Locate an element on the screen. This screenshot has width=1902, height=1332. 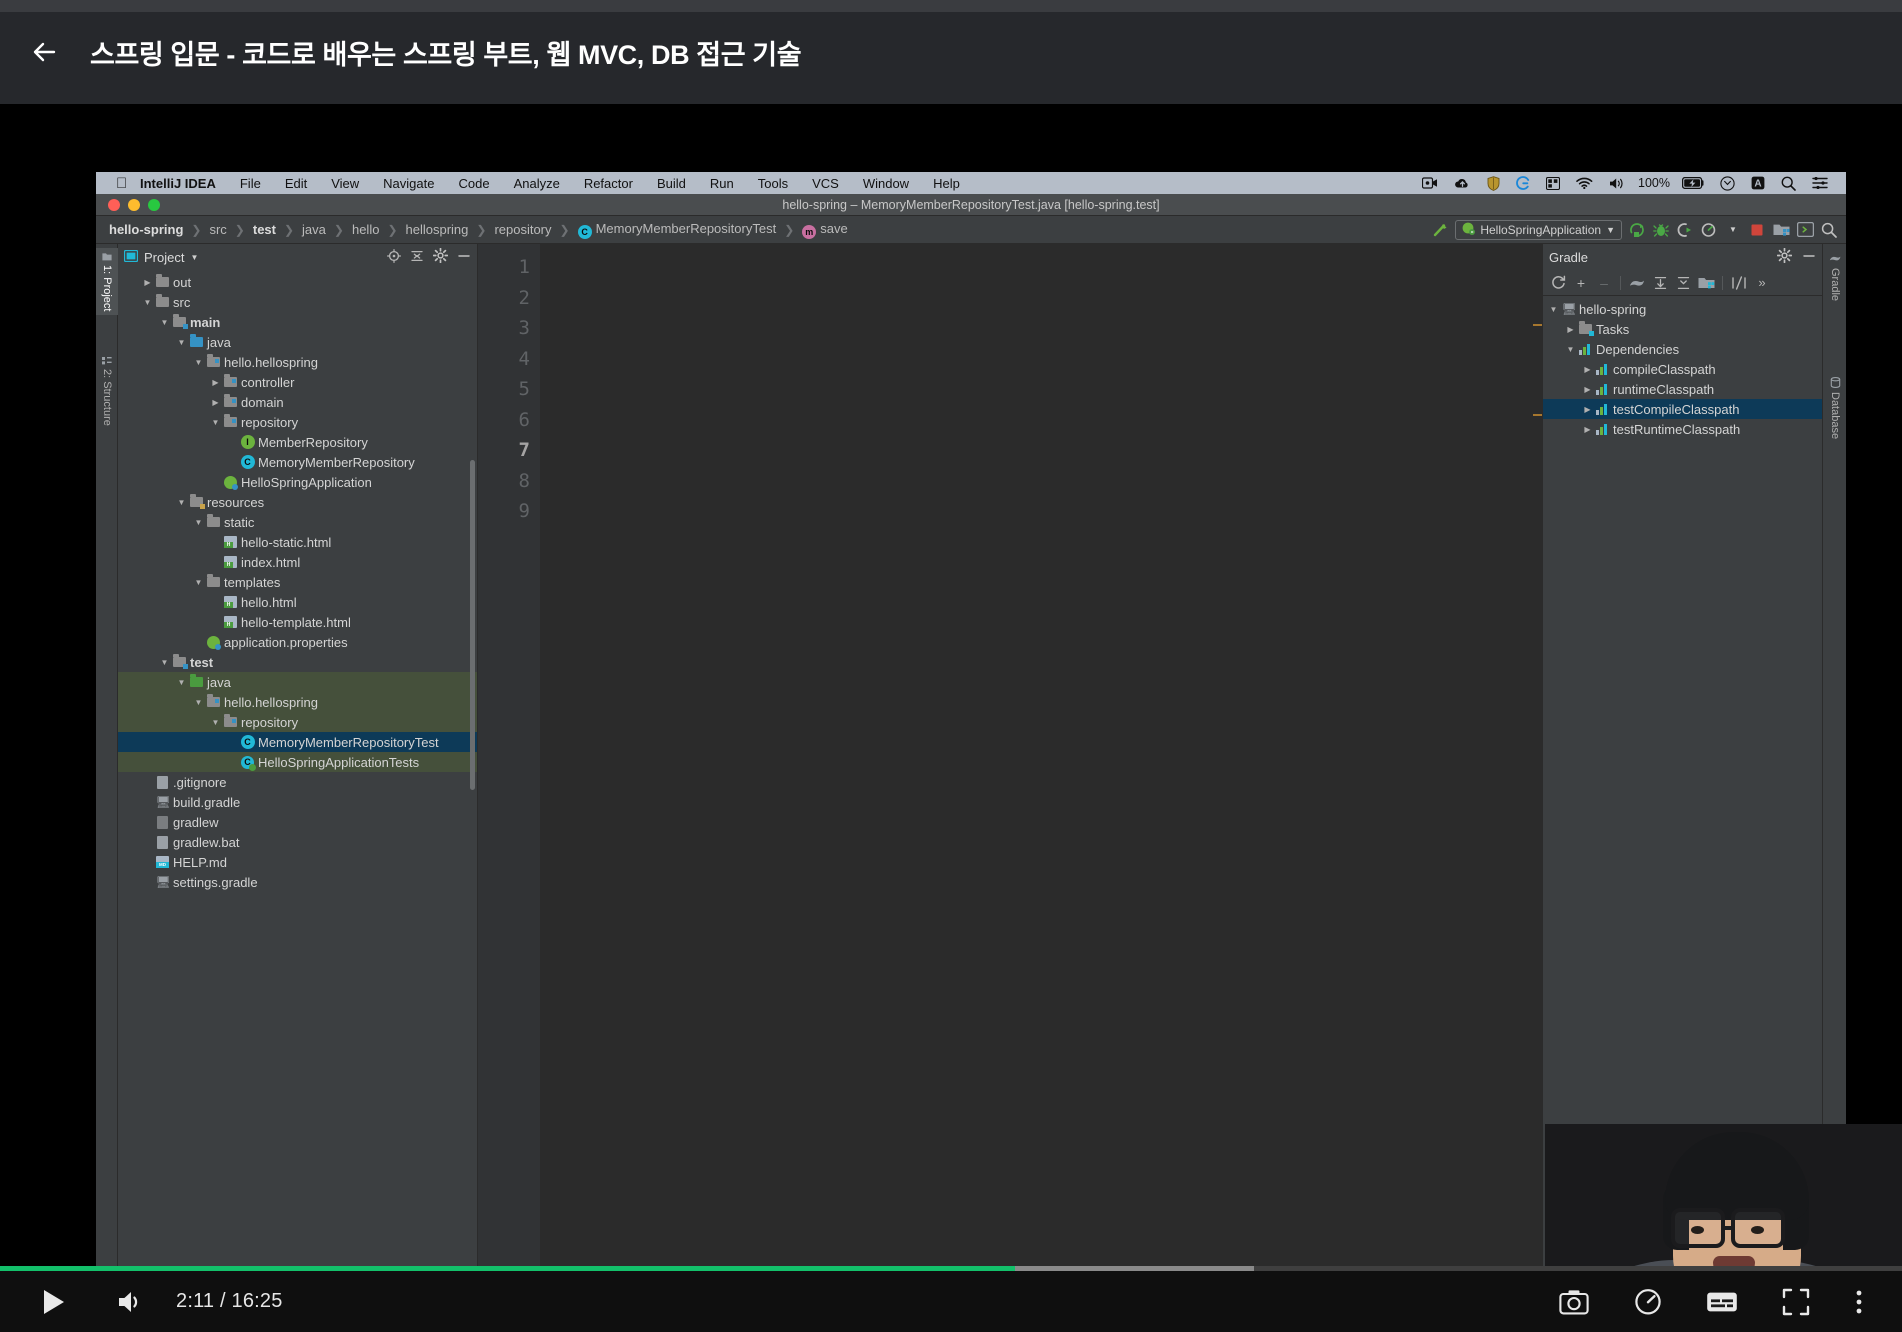
chevron-down-icon: ▼ is located at coordinates (194, 257).